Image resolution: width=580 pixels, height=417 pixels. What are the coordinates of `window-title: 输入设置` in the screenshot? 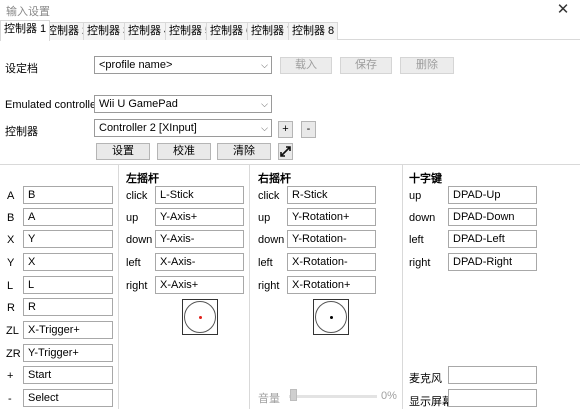 It's located at (28, 12).